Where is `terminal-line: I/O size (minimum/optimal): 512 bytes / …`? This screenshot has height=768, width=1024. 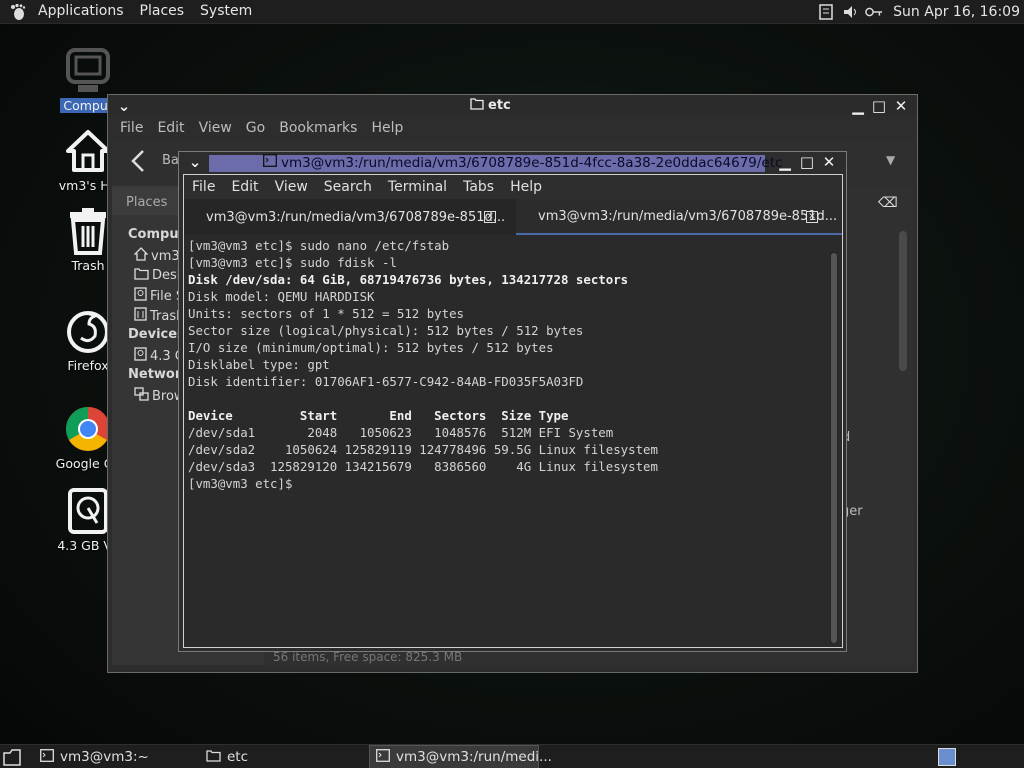
terminal-line: I/O size (minimum/optimal): 512 bytes / … is located at coordinates (371, 347).